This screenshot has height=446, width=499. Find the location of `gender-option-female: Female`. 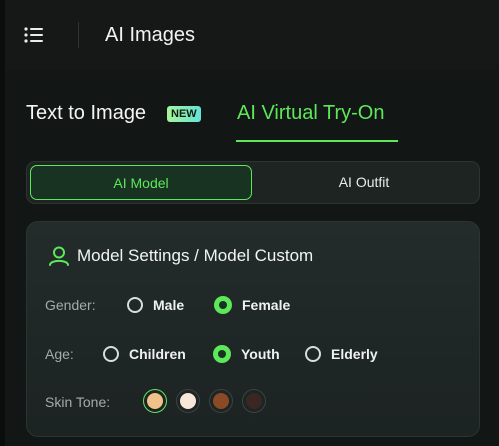

gender-option-female: Female is located at coordinates (252, 305).